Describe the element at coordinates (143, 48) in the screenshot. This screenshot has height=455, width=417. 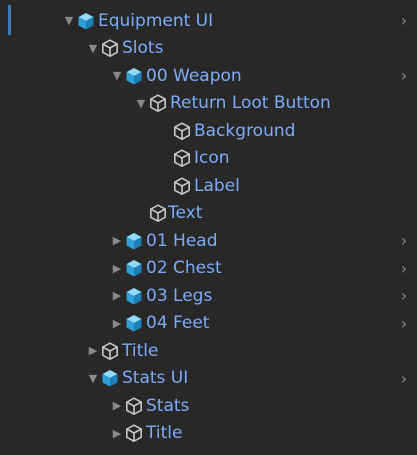
I see `tree-item-label: Slots` at that location.